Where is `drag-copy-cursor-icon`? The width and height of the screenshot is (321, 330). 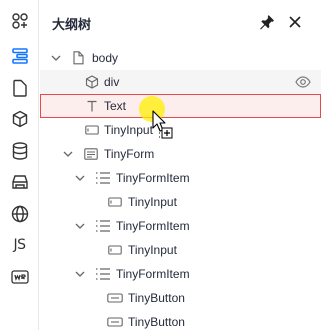
drag-copy-cursor-icon is located at coordinates (164, 126).